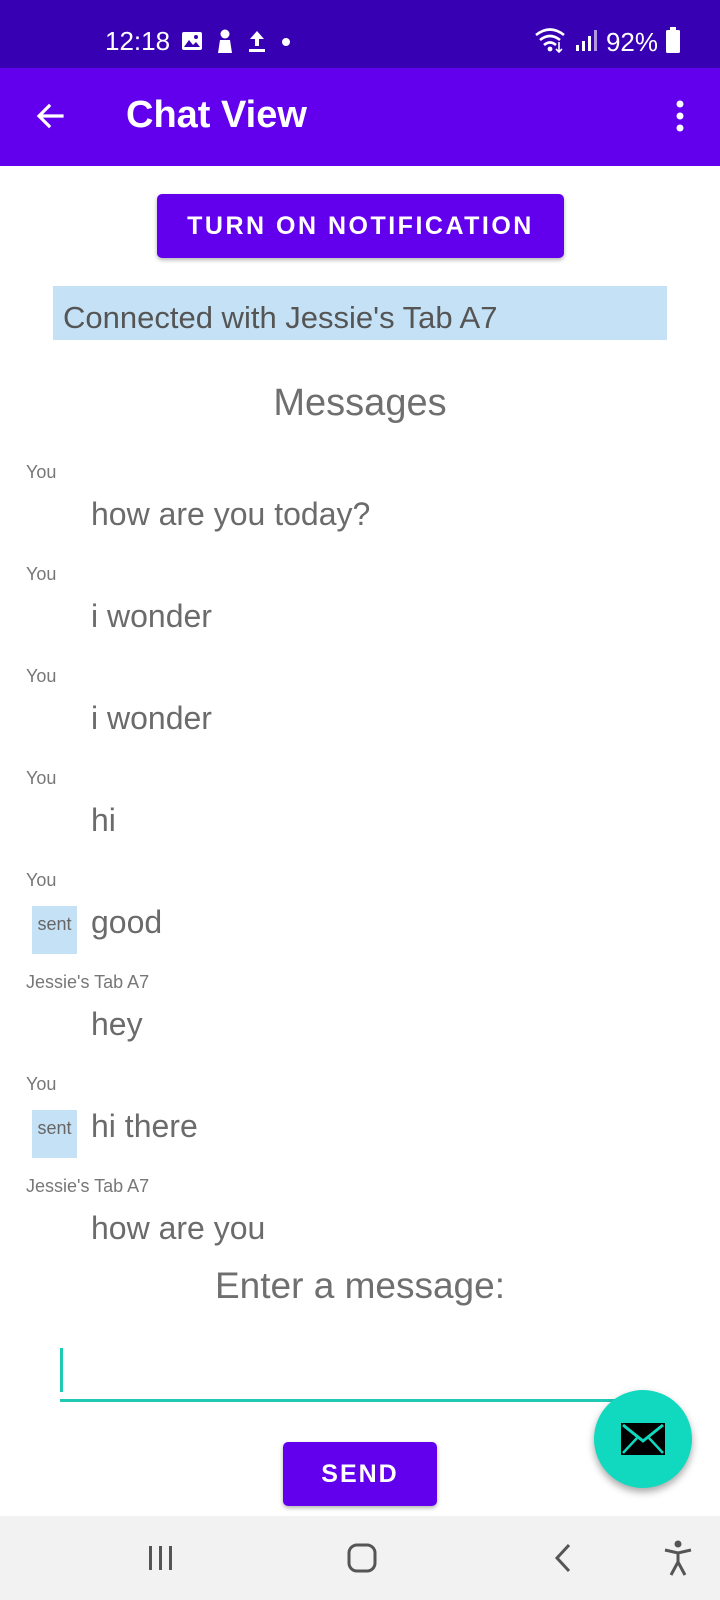  Describe the element at coordinates (61, 1370) in the screenshot. I see `text-cursor` at that location.